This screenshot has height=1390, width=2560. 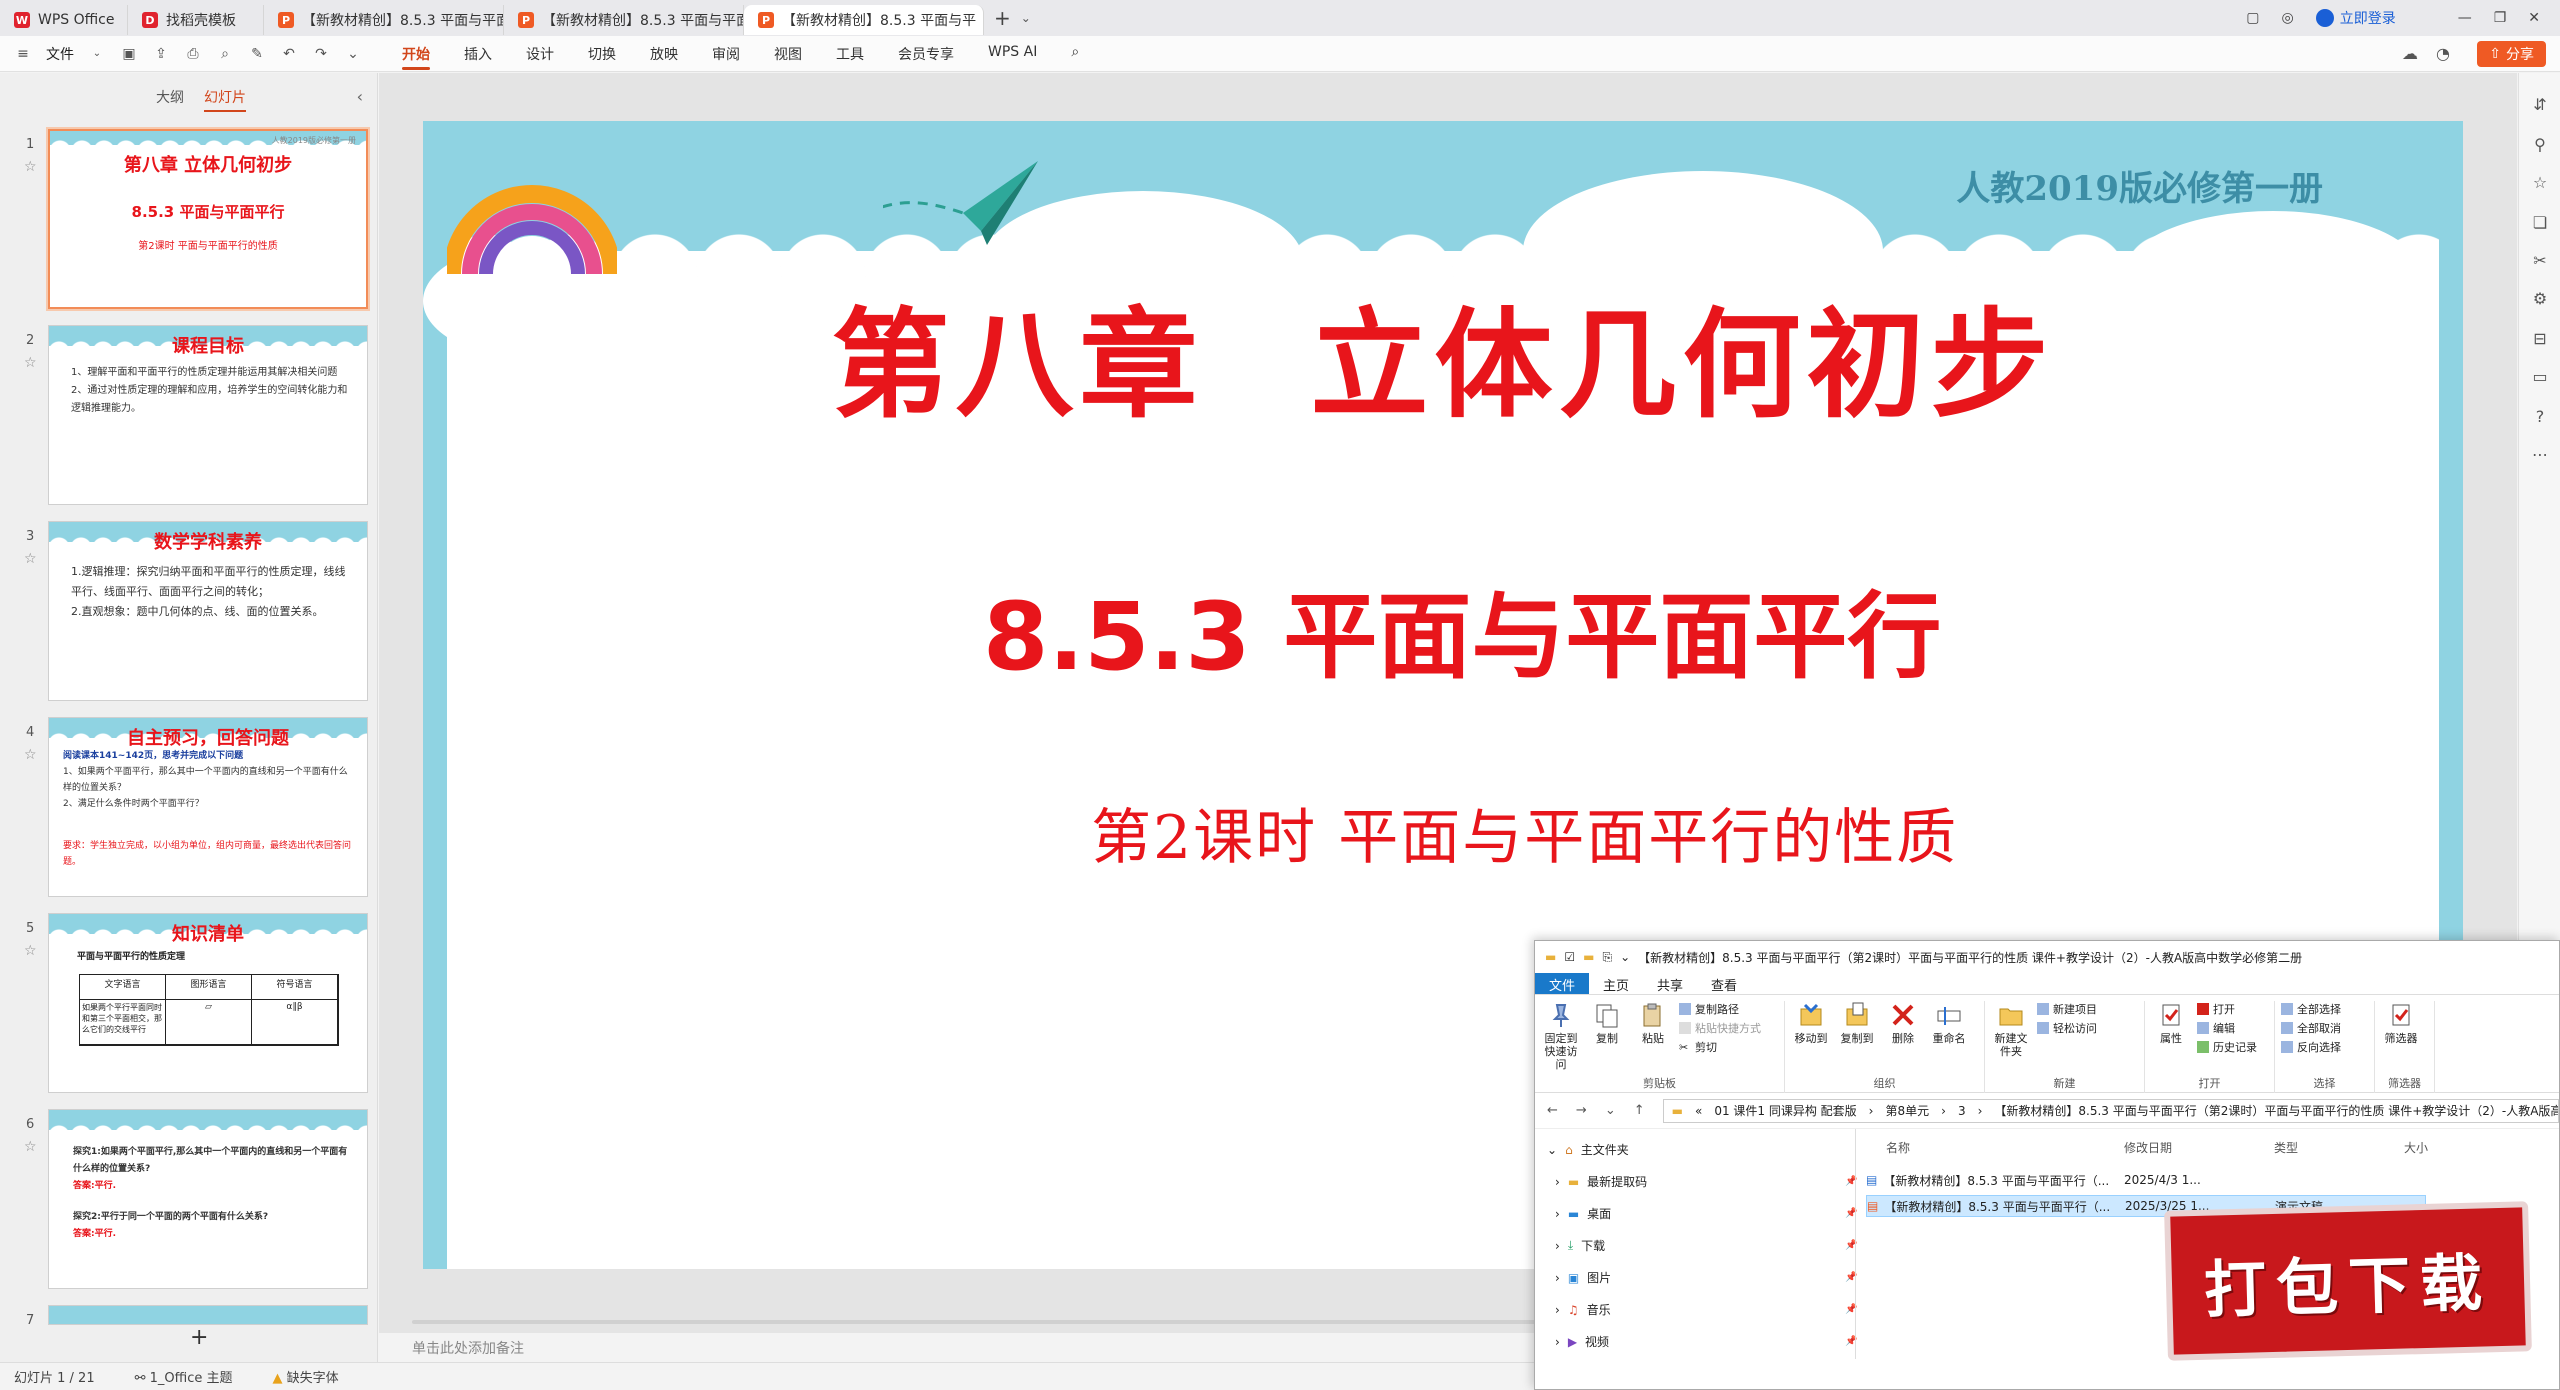 What do you see at coordinates (1026, 18) in the screenshot?
I see `tab-list-chevron-icon: ⌄` at bounding box center [1026, 18].